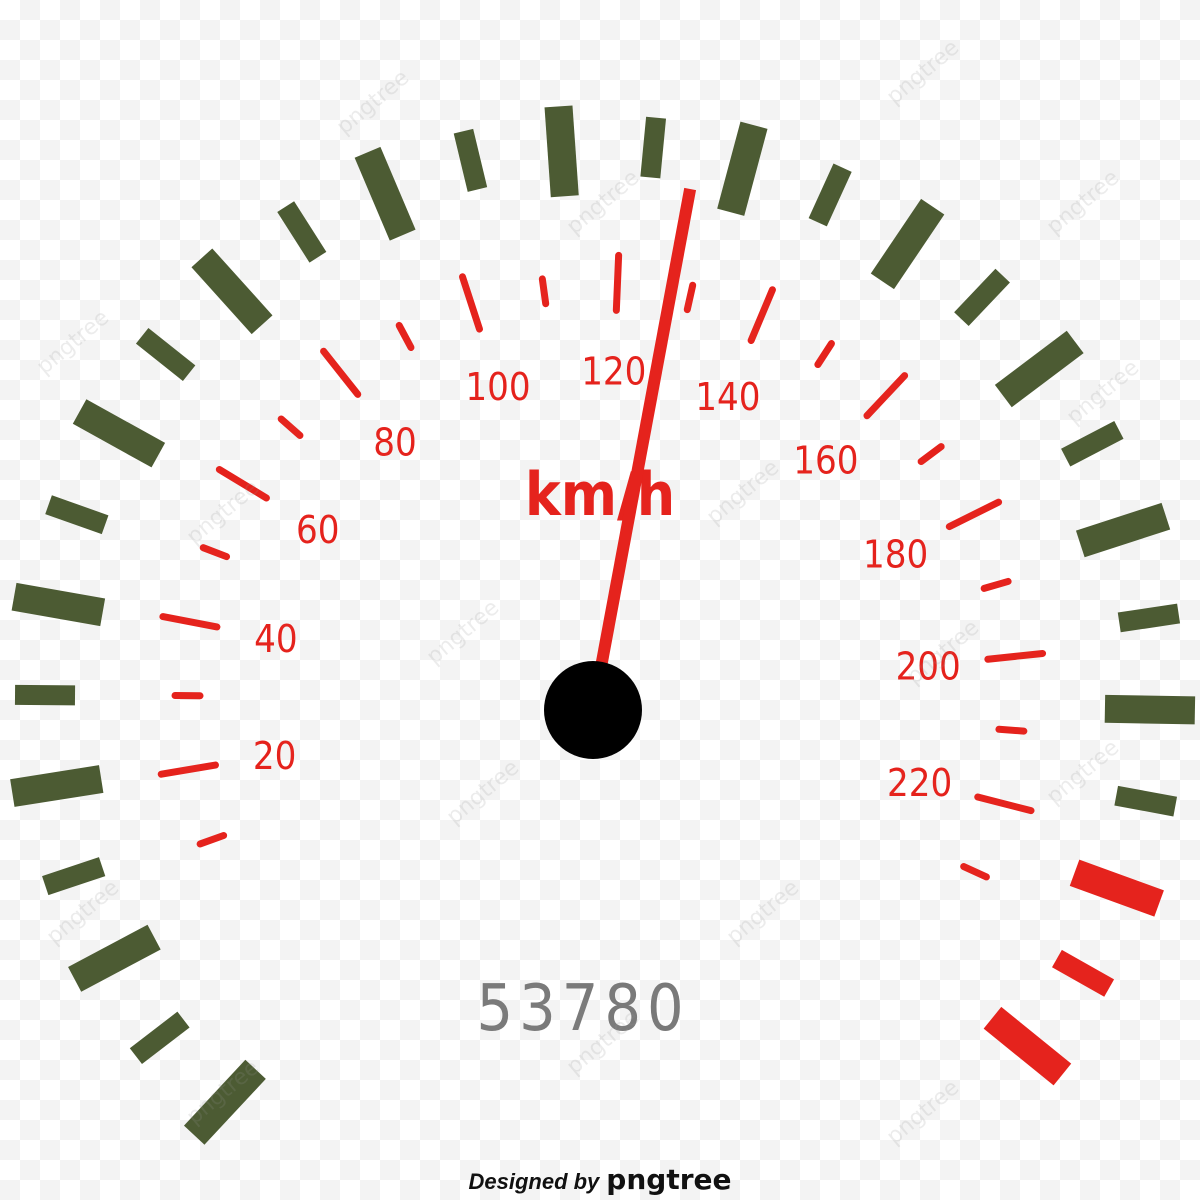 The height and width of the screenshot is (1200, 1200). What do you see at coordinates (497, 387) in the screenshot?
I see `speed-label: 100` at bounding box center [497, 387].